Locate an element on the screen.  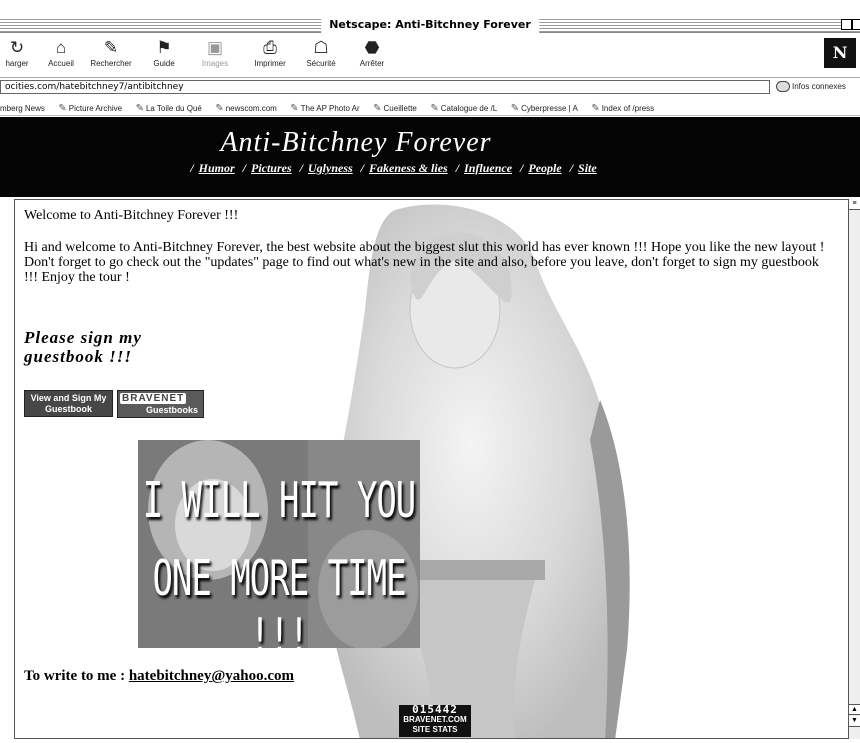
print-icon: ⎙ is located at coordinates (270, 47).